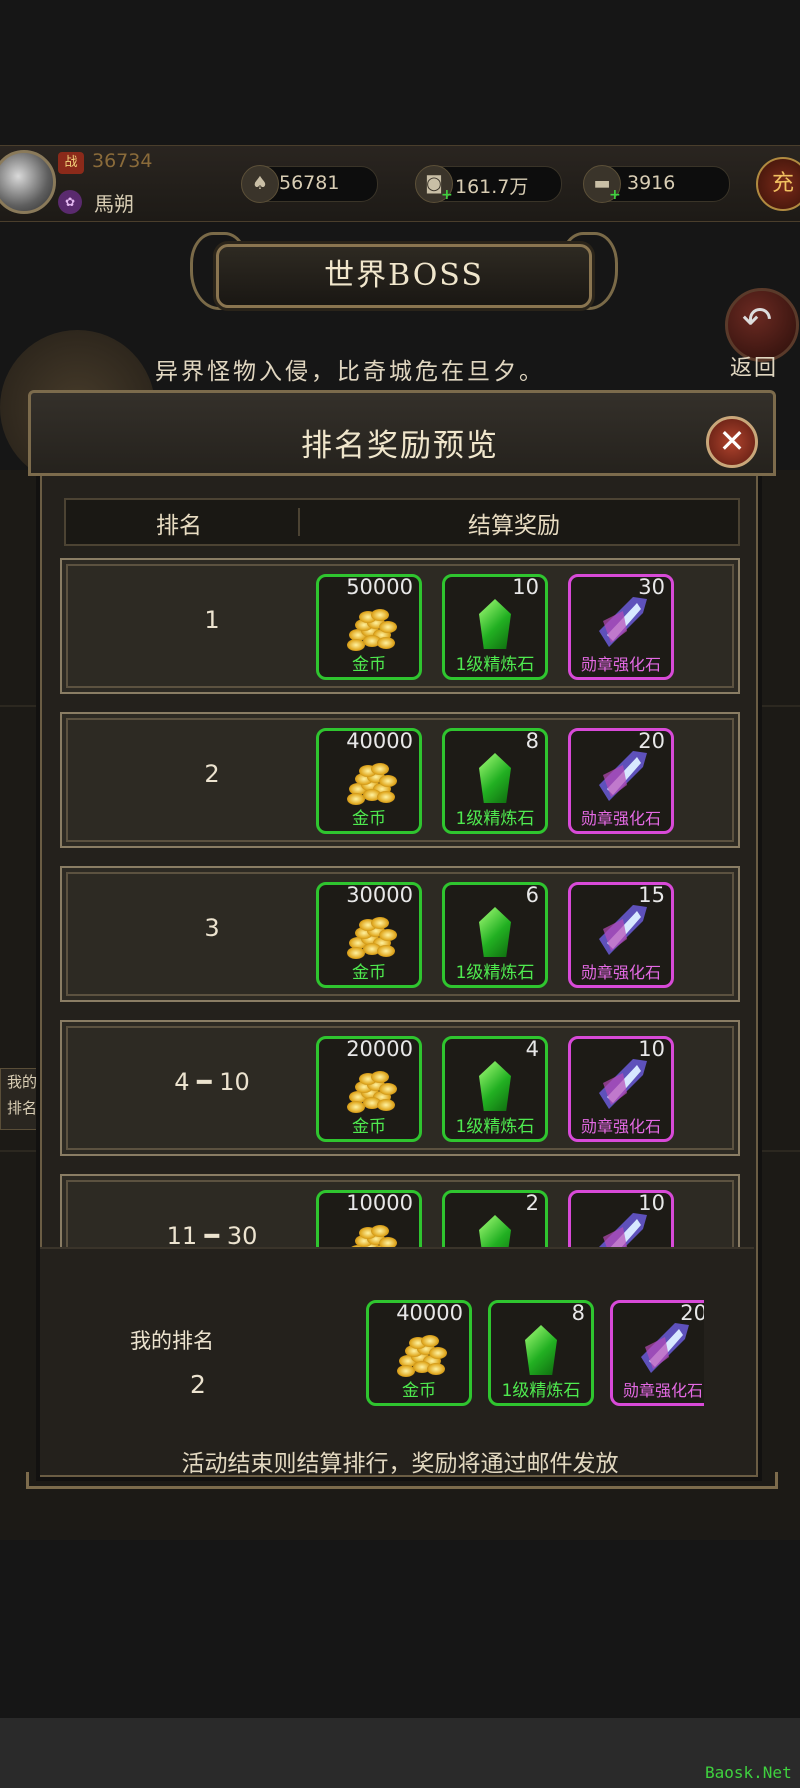 This screenshot has height=1788, width=800. I want to click on rank-range: 2, so click(212, 774).